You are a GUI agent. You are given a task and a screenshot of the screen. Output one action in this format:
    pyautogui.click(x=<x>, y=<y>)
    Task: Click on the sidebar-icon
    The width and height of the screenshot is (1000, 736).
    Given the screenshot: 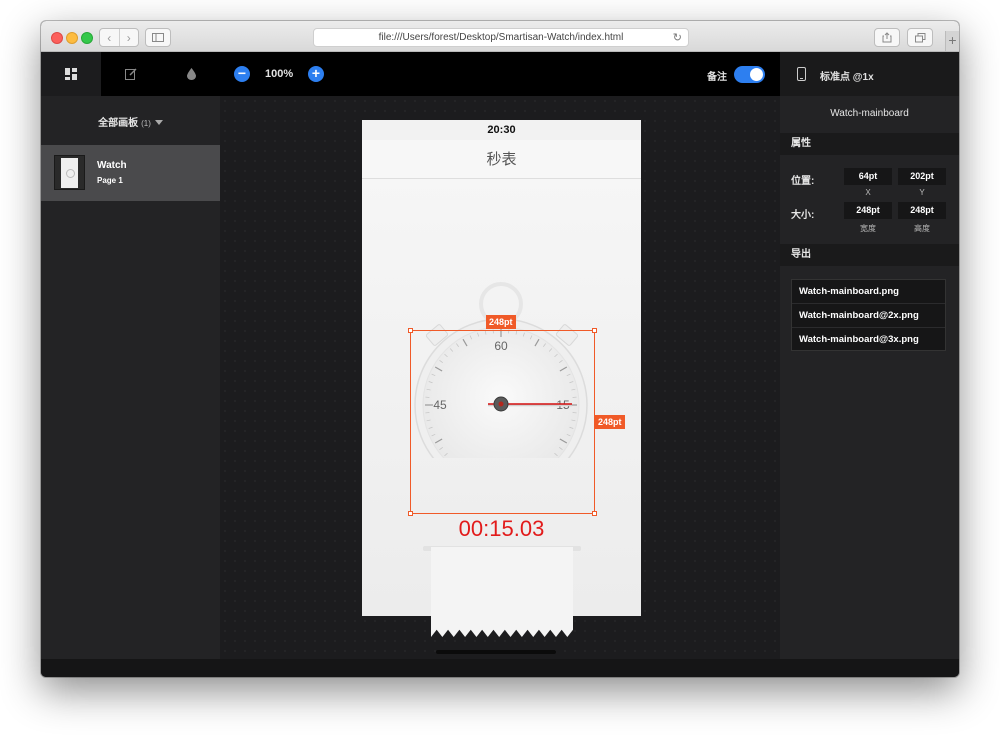 What is the action you would take?
    pyautogui.click(x=158, y=37)
    